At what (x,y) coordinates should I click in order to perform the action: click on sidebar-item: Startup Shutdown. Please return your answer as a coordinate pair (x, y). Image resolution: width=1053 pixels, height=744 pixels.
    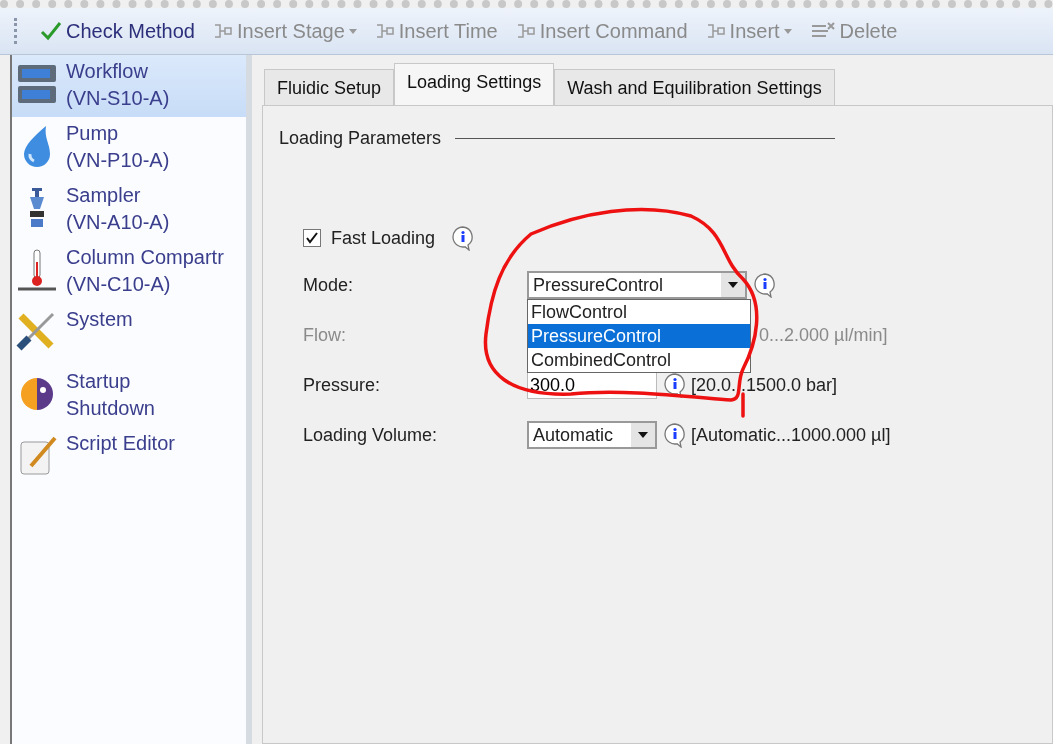
    Looking at the image, I should click on (129, 396).